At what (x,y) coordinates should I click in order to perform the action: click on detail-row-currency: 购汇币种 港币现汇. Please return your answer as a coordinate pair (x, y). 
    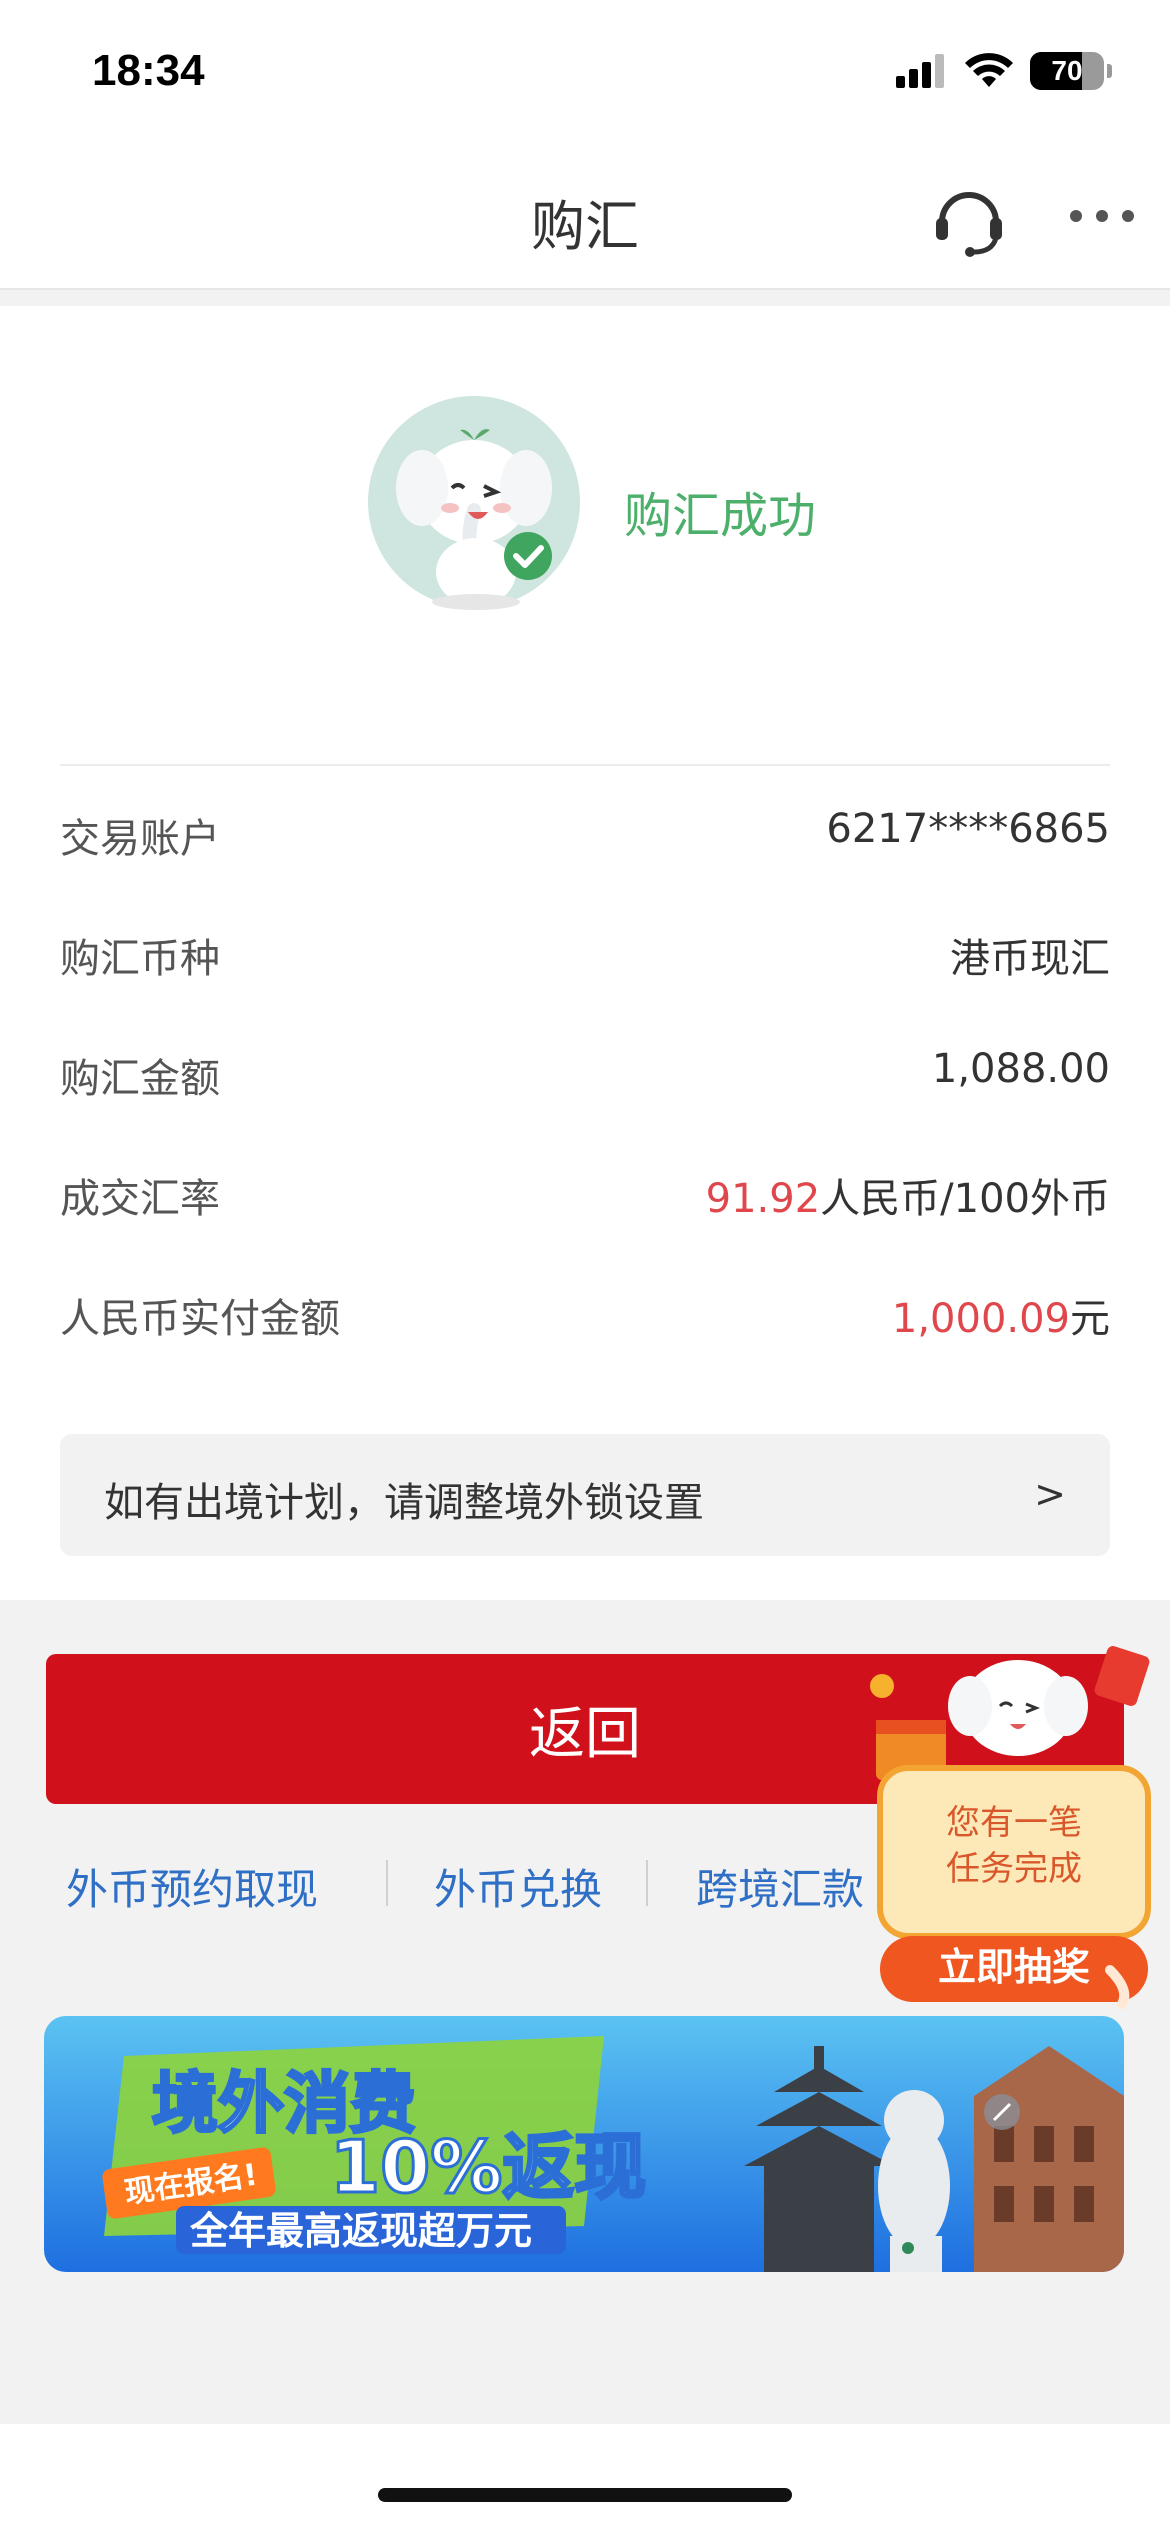
    Looking at the image, I should click on (585, 956).